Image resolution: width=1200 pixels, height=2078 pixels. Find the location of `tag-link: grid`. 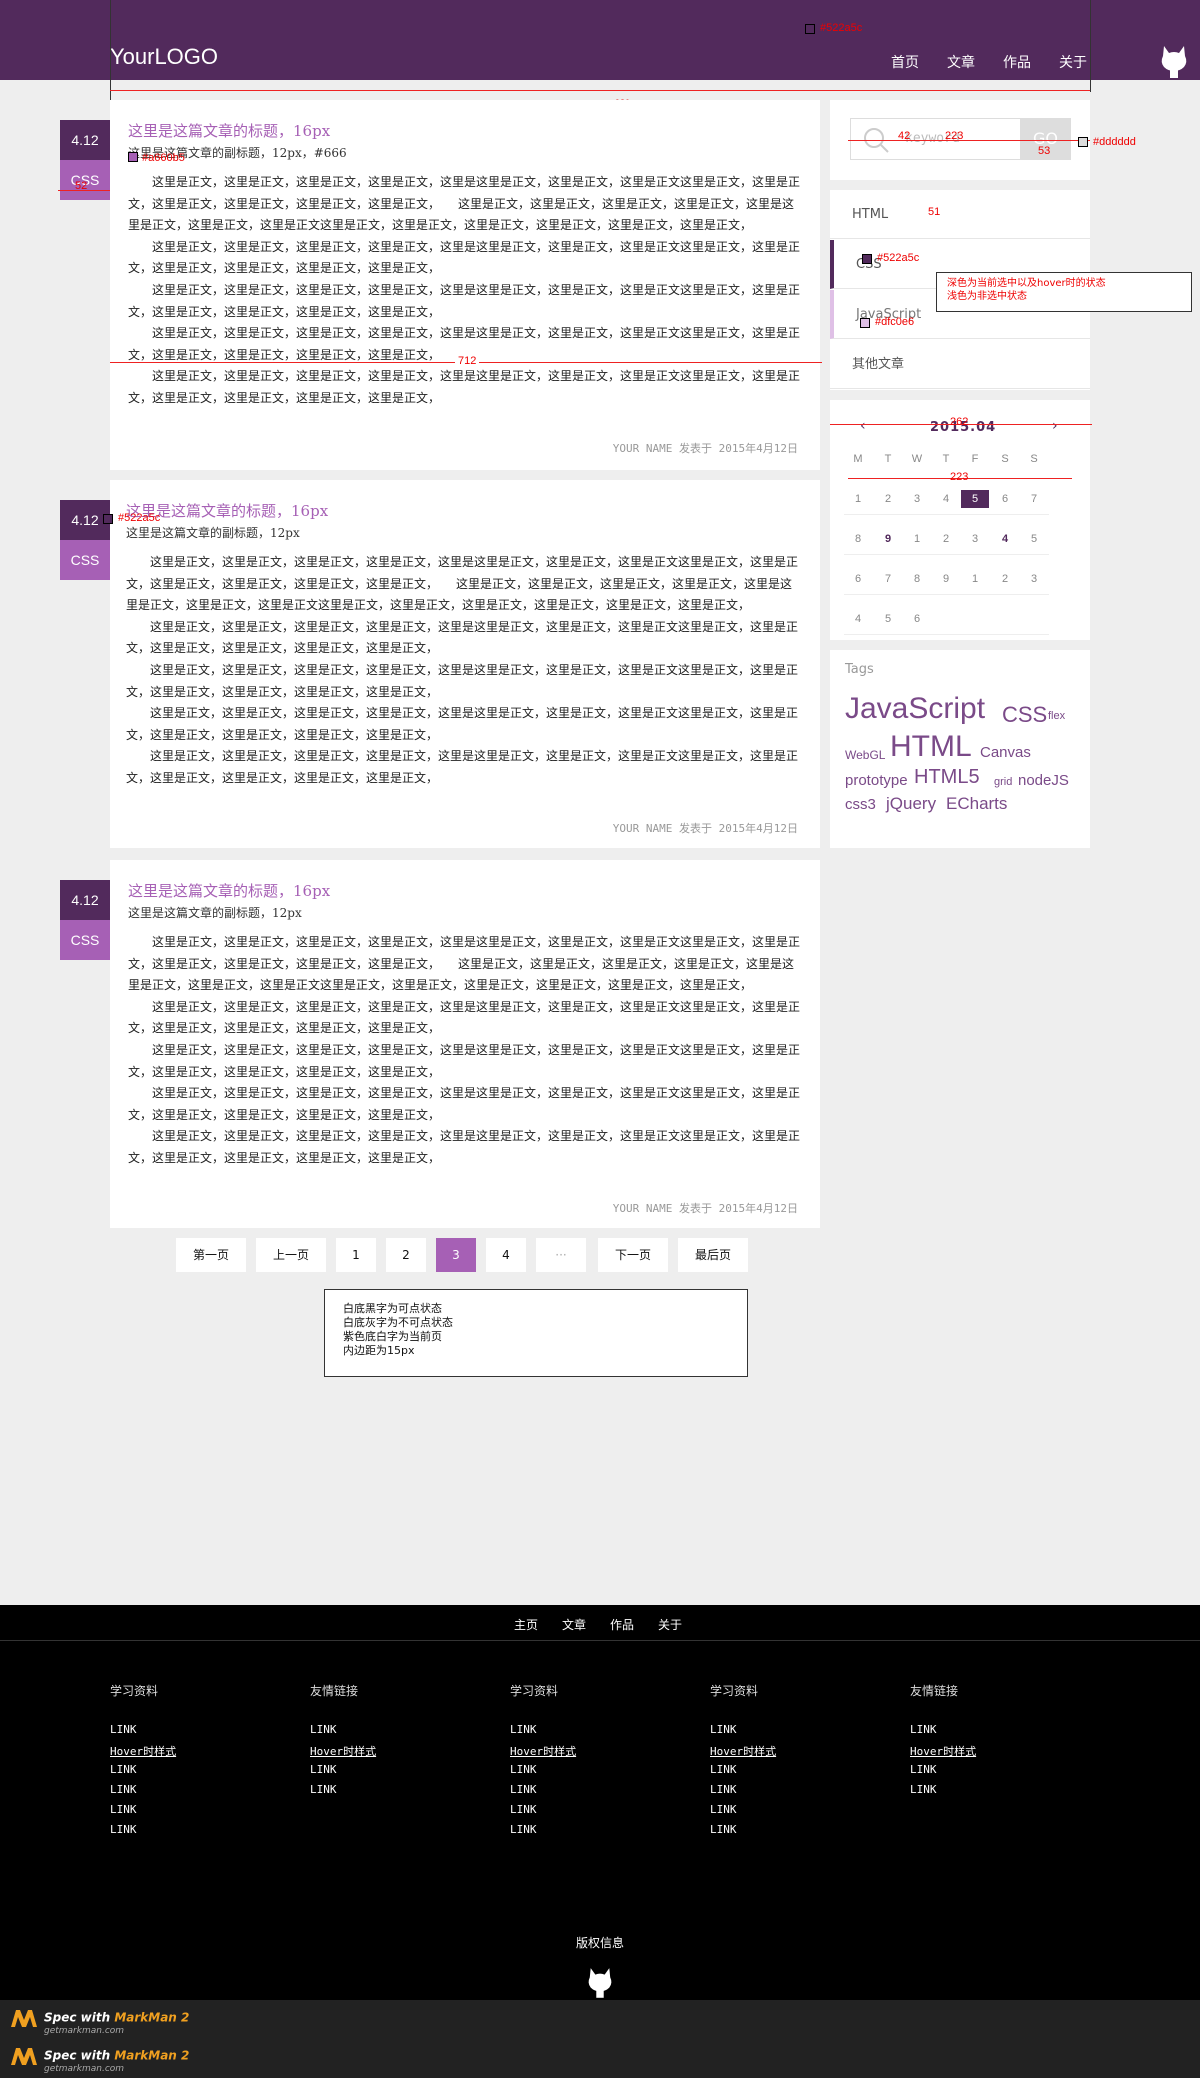

tag-link: grid is located at coordinates (1003, 782).